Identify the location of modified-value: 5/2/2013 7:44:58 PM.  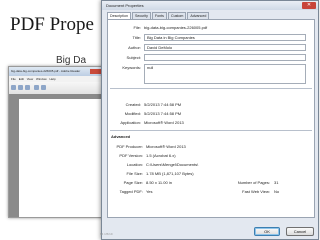
(163, 113).